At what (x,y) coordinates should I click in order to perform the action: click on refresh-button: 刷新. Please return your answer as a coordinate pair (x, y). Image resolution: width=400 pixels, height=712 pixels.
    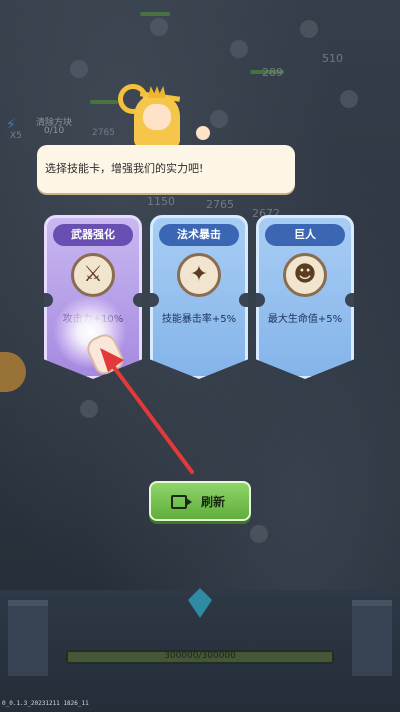
    Looking at the image, I should click on (200, 501).